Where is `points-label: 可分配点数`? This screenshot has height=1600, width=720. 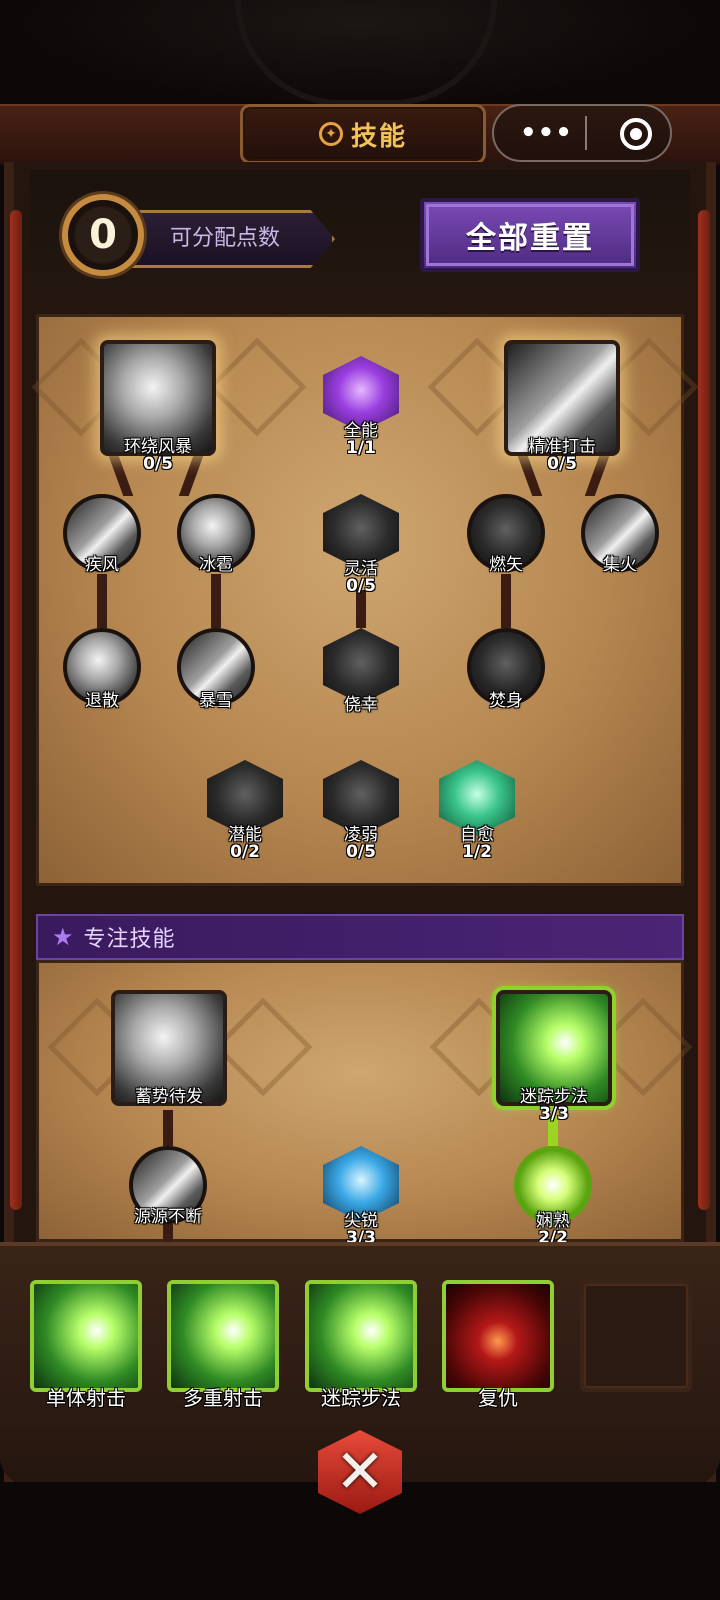 points-label: 可分配点数 is located at coordinates (225, 238).